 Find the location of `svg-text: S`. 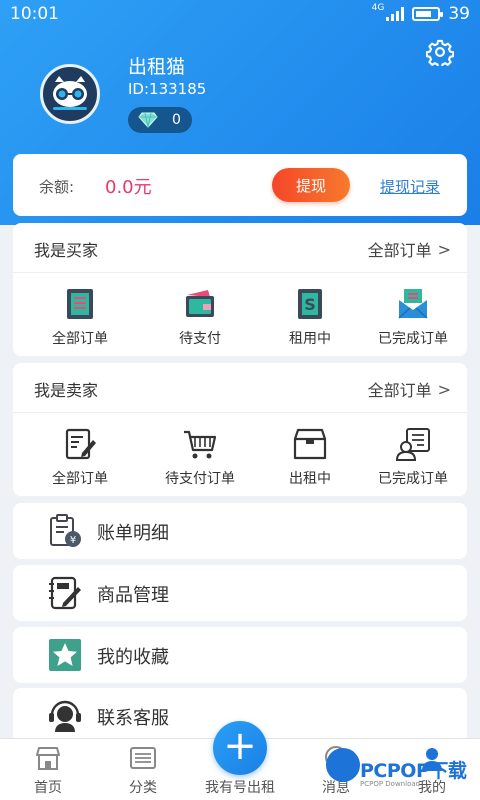

svg-text: S is located at coordinates (310, 304).